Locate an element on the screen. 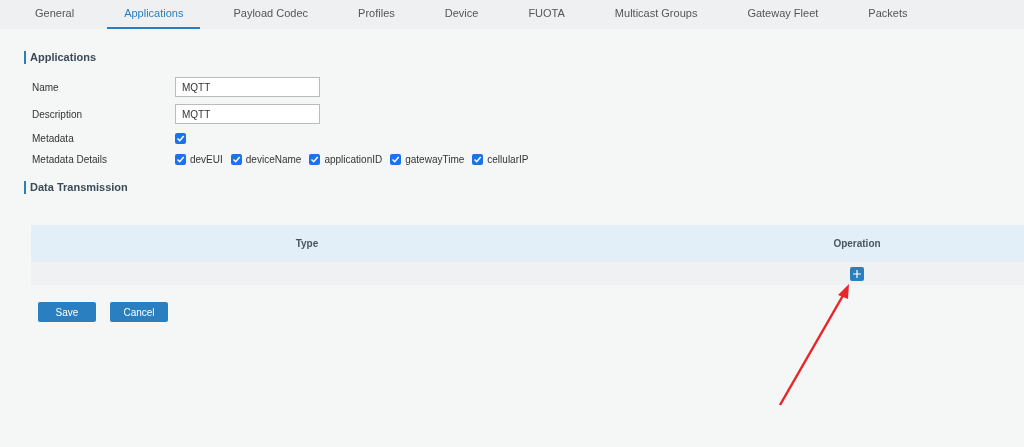 The image size is (1024, 447). tab: Applications is located at coordinates (154, 14).